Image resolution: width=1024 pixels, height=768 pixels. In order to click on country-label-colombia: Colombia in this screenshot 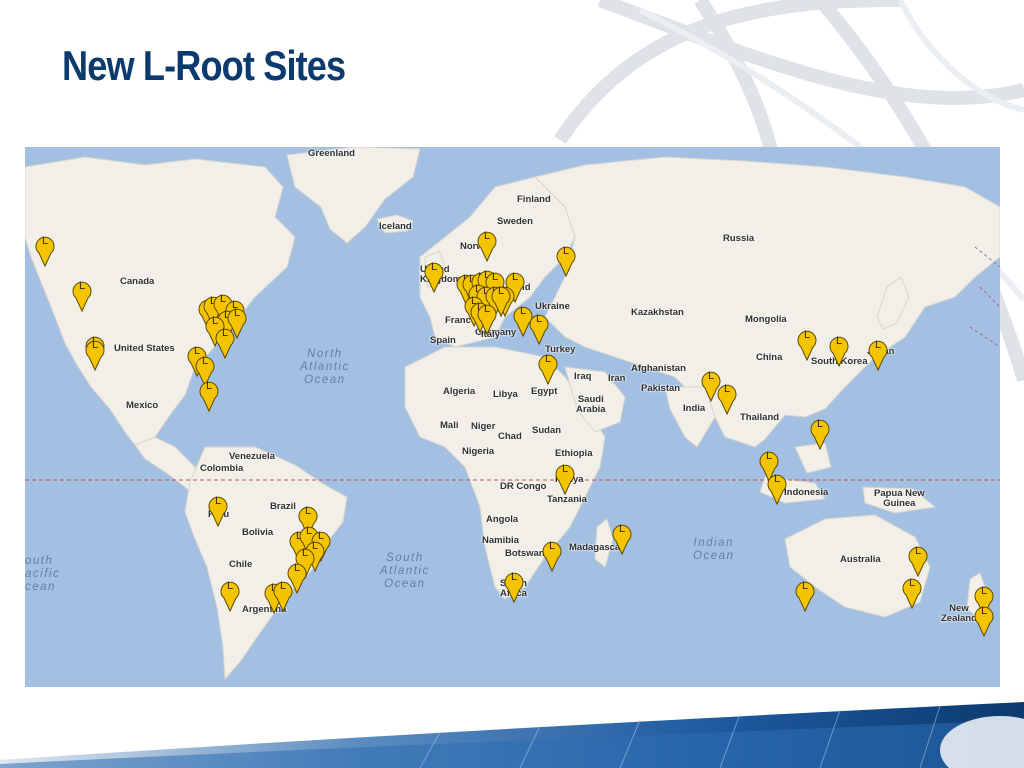, I will do `click(222, 468)`.